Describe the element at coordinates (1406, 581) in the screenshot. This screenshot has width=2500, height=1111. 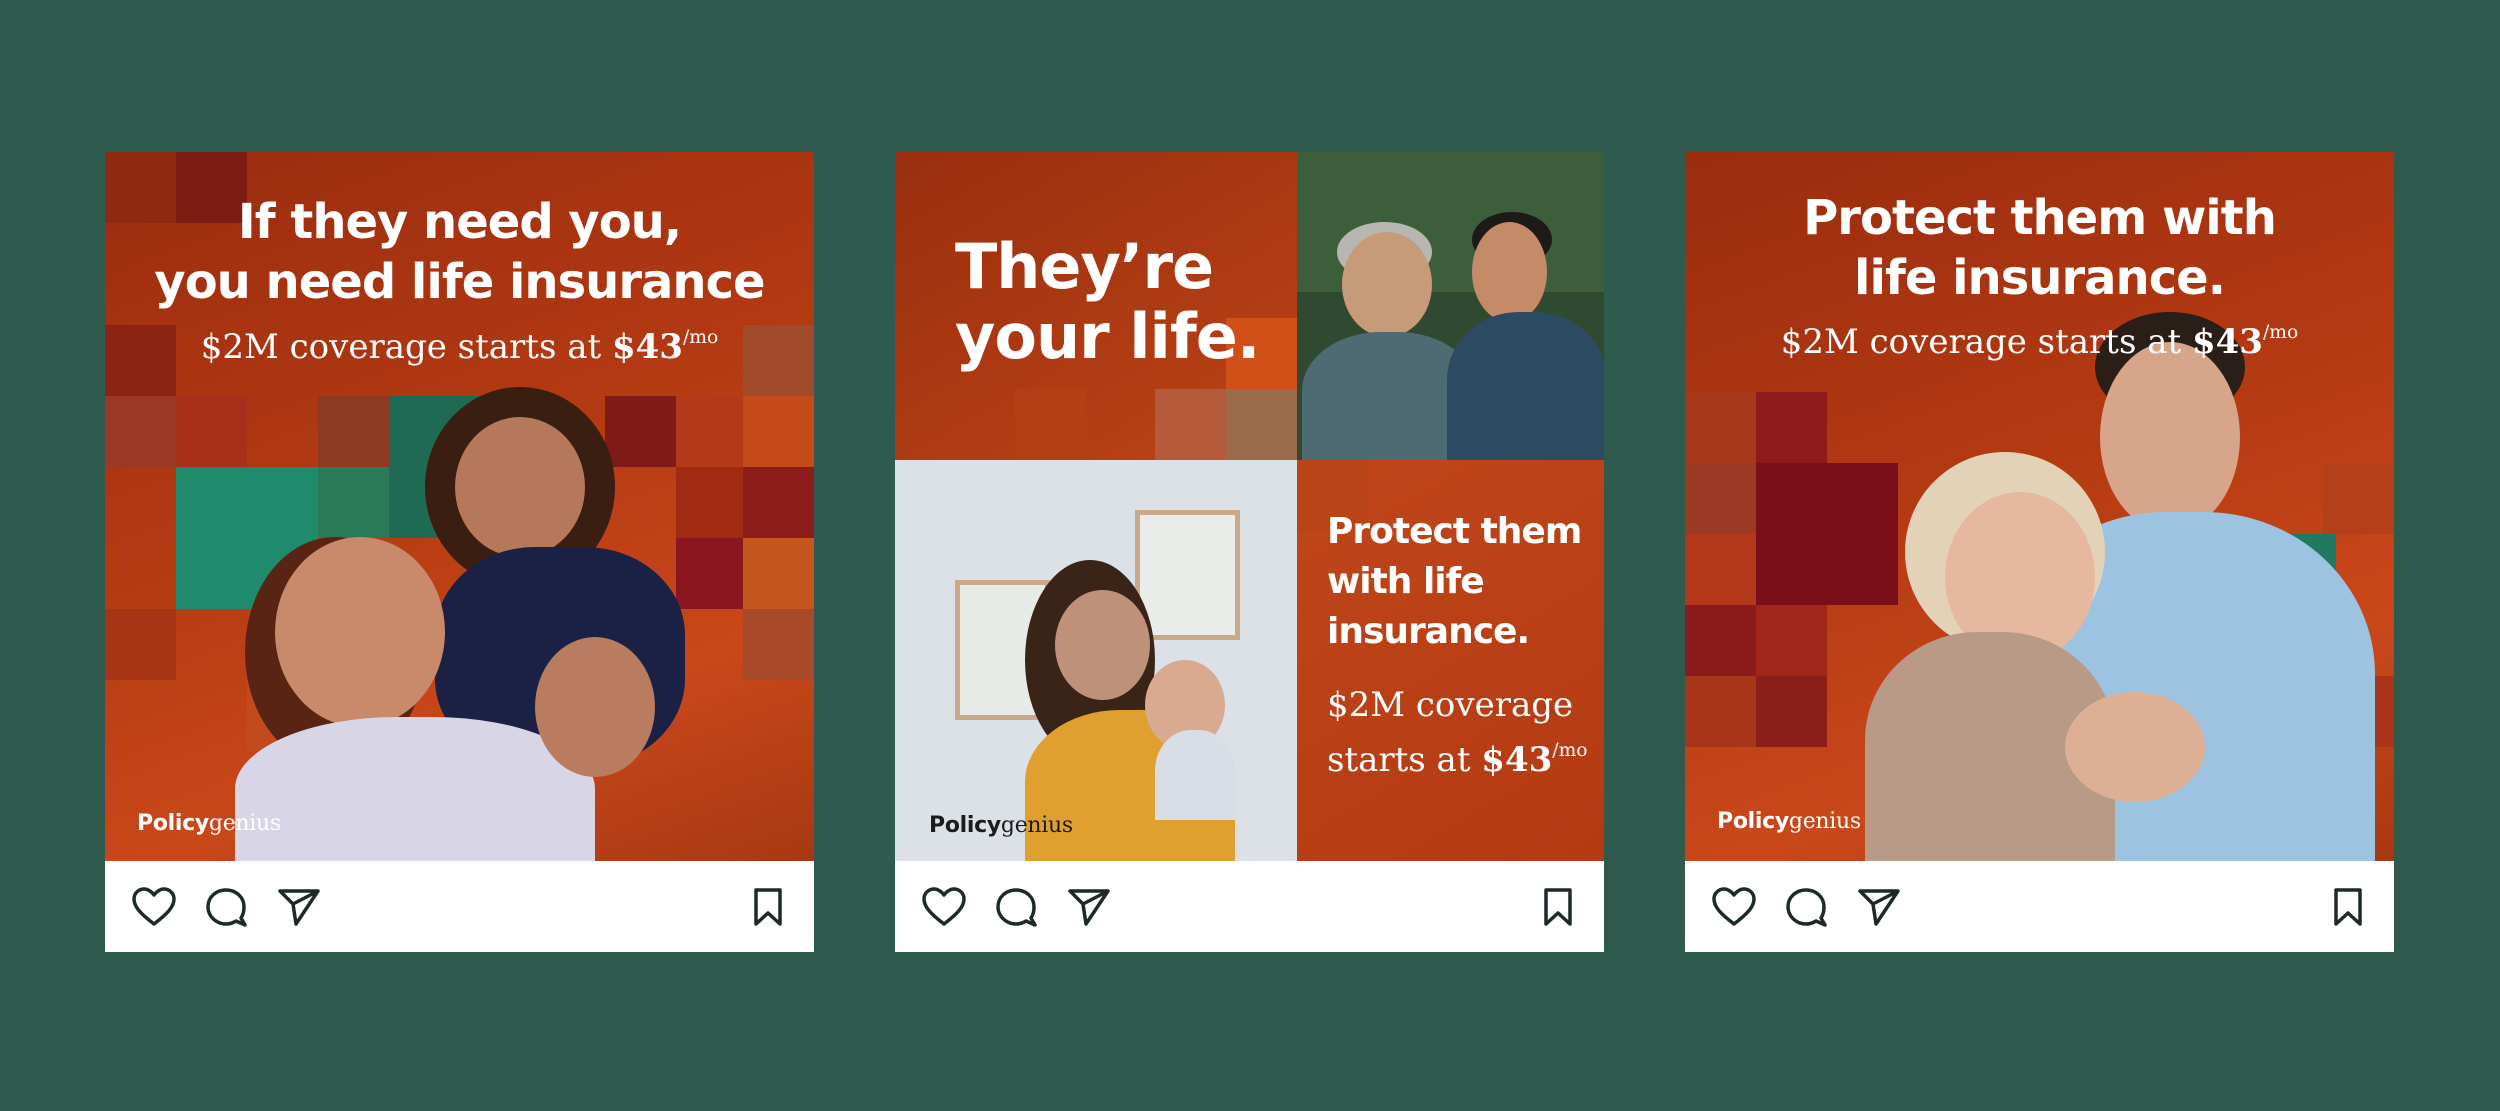
I see `subheadline-line-2: with life` at that location.